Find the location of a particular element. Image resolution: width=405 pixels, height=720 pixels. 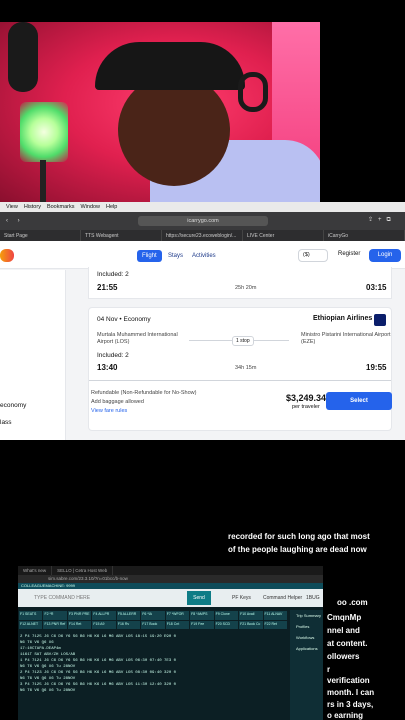

side-trip-summary: Trip Summary is located at coordinates (306, 615).